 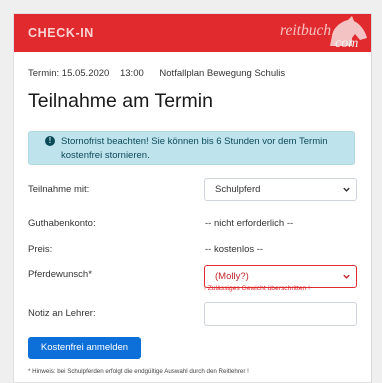 What do you see at coordinates (234, 249) in the screenshot?
I see `price-value: -- kostenlos --` at bounding box center [234, 249].